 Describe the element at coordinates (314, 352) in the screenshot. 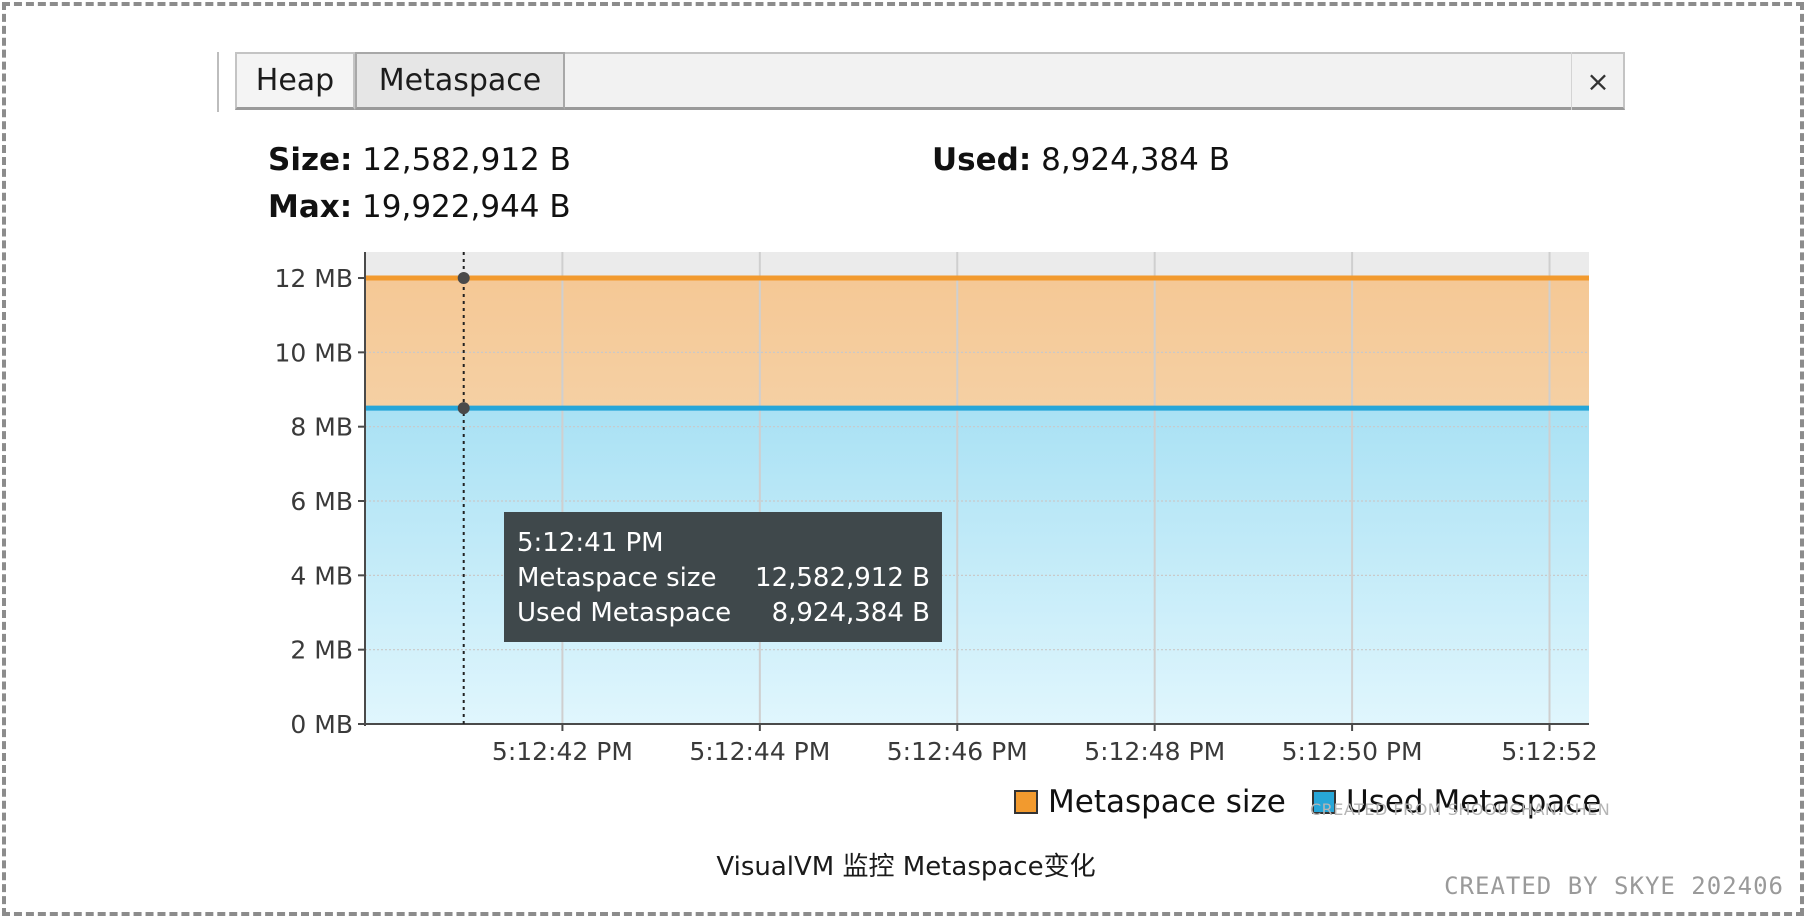

I see `y-tick-label: 10 MB` at that location.